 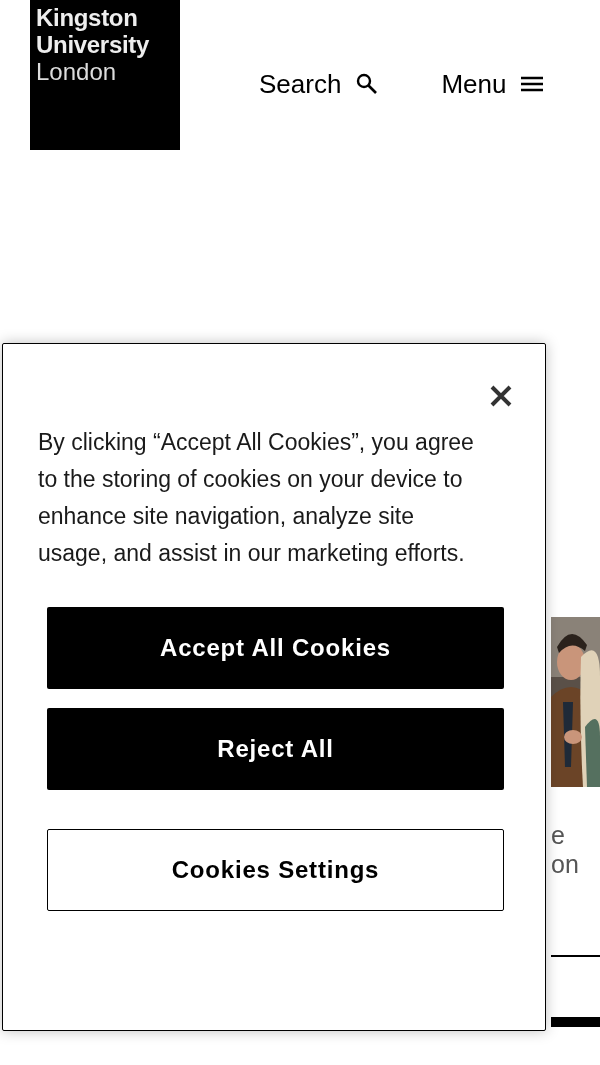 What do you see at coordinates (532, 84) in the screenshot?
I see `menu-icon` at bounding box center [532, 84].